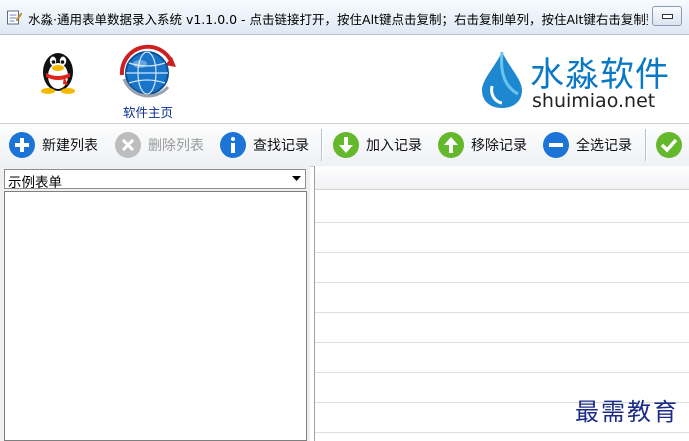 This screenshot has height=441, width=689. Describe the element at coordinates (502, 178) in the screenshot. I see `grid-header` at that location.